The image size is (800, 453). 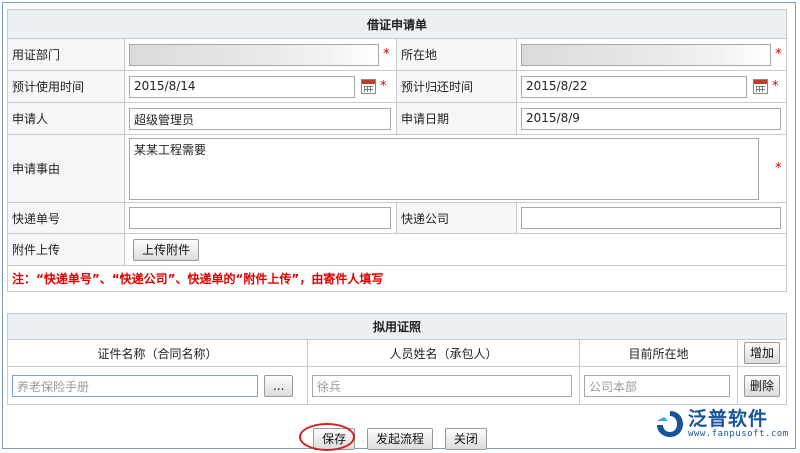 What do you see at coordinates (728, 419) in the screenshot?
I see `brand-name: 泛普软件` at bounding box center [728, 419].